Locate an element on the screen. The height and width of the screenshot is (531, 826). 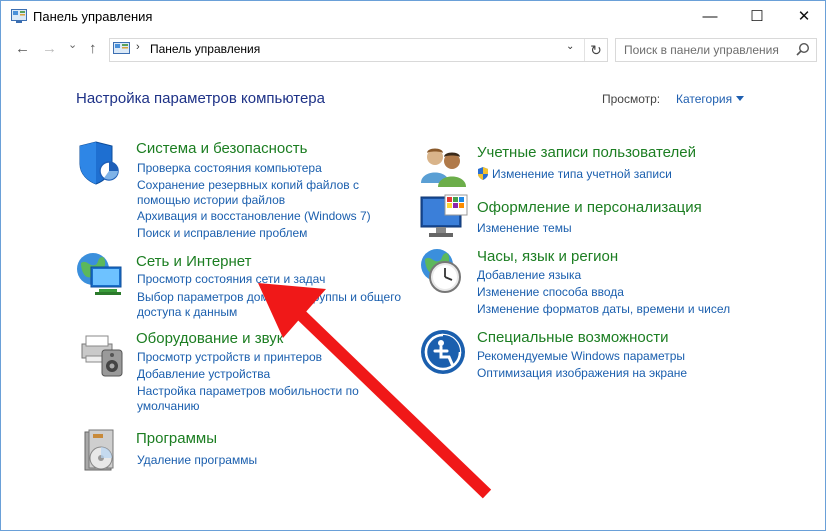
annotation-arrow-icon is located at coordinates (375, 391).